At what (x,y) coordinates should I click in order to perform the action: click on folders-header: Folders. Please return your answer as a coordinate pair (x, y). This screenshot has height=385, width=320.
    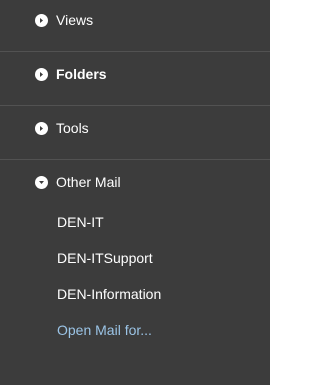
    Looking at the image, I should click on (71, 74).